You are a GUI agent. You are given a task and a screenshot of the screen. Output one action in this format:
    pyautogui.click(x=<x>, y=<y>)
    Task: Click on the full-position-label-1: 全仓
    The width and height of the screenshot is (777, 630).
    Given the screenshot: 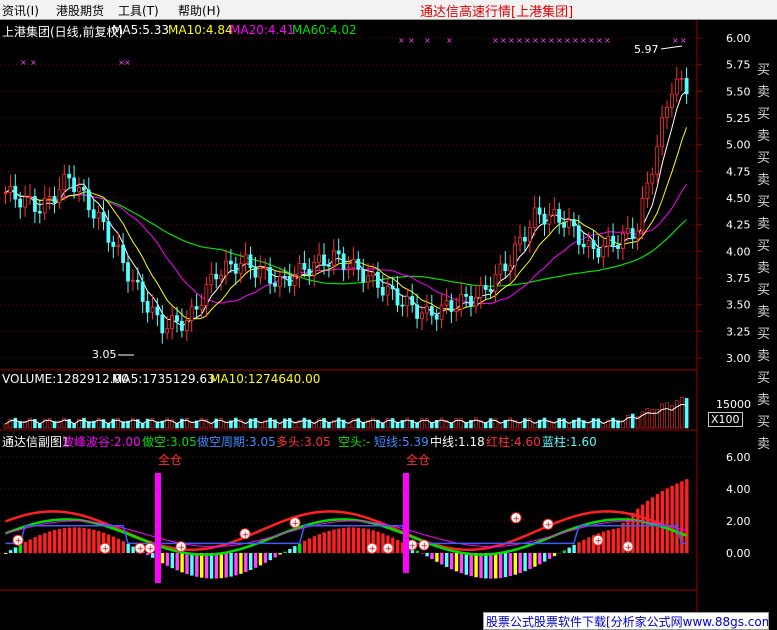 What is the action you would take?
    pyautogui.click(x=170, y=459)
    